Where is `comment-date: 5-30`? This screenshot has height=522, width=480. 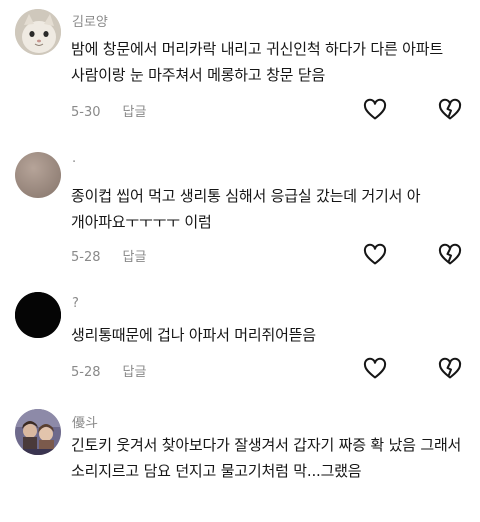
comment-date: 5-30 is located at coordinates (86, 112).